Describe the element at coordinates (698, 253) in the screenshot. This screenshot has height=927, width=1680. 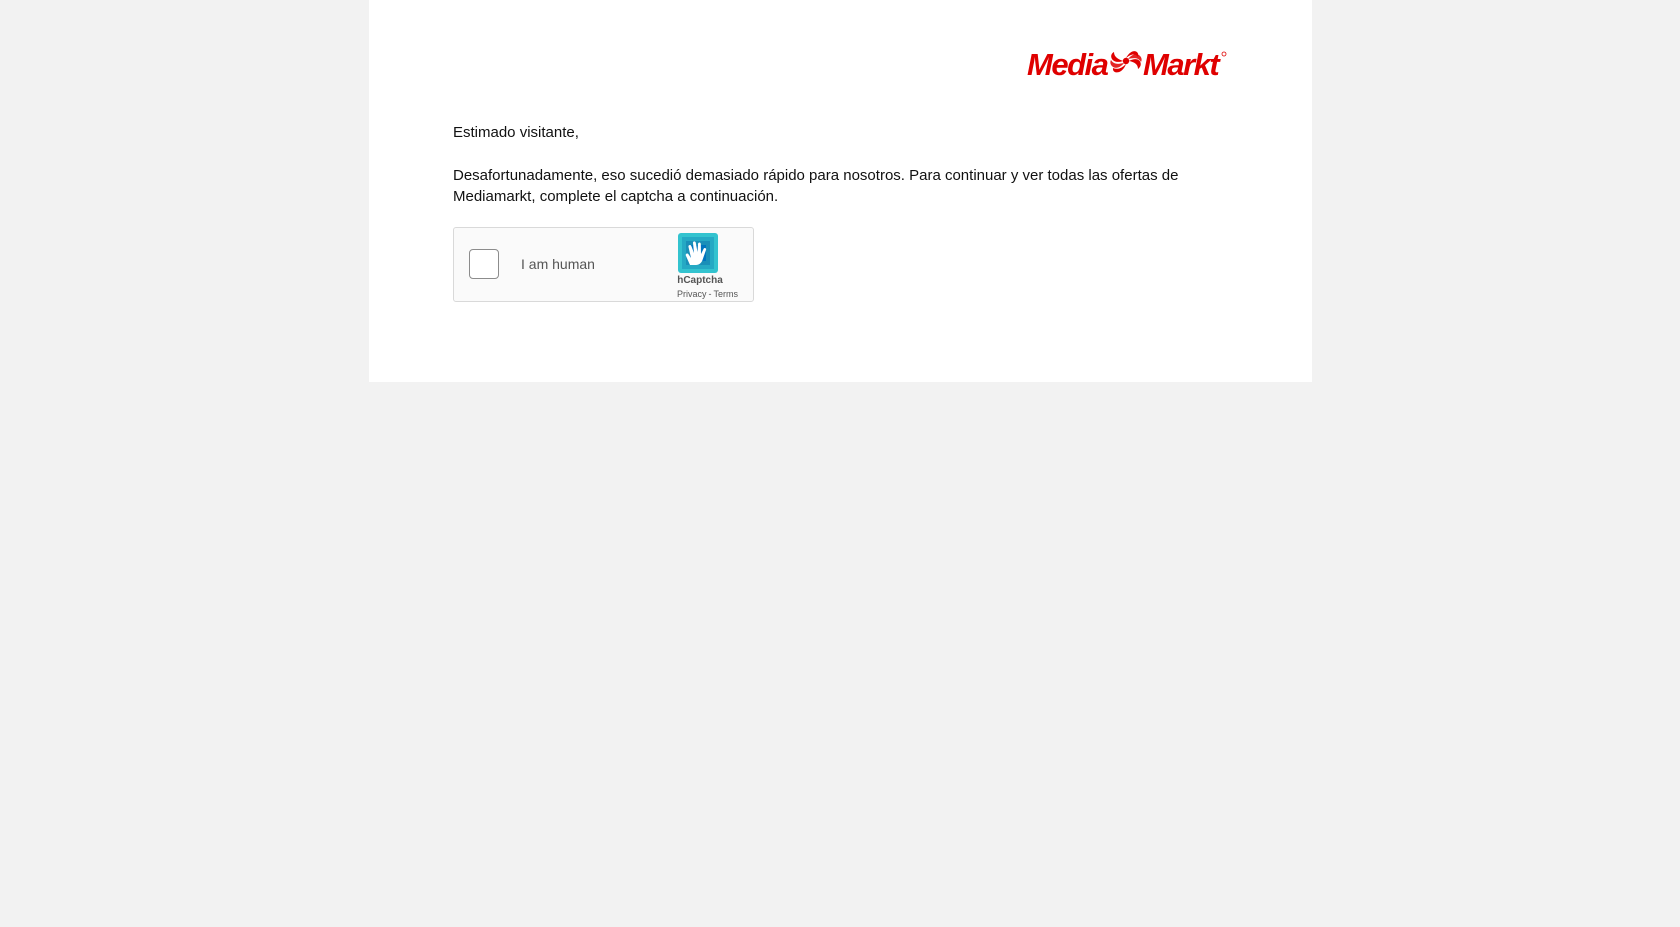
I see `hcaptcha-hand-icon` at that location.